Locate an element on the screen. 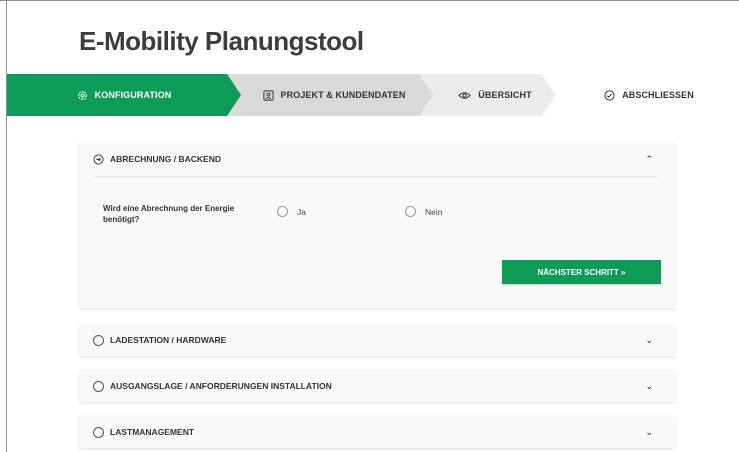  radio-nein: Nein is located at coordinates (423, 211).